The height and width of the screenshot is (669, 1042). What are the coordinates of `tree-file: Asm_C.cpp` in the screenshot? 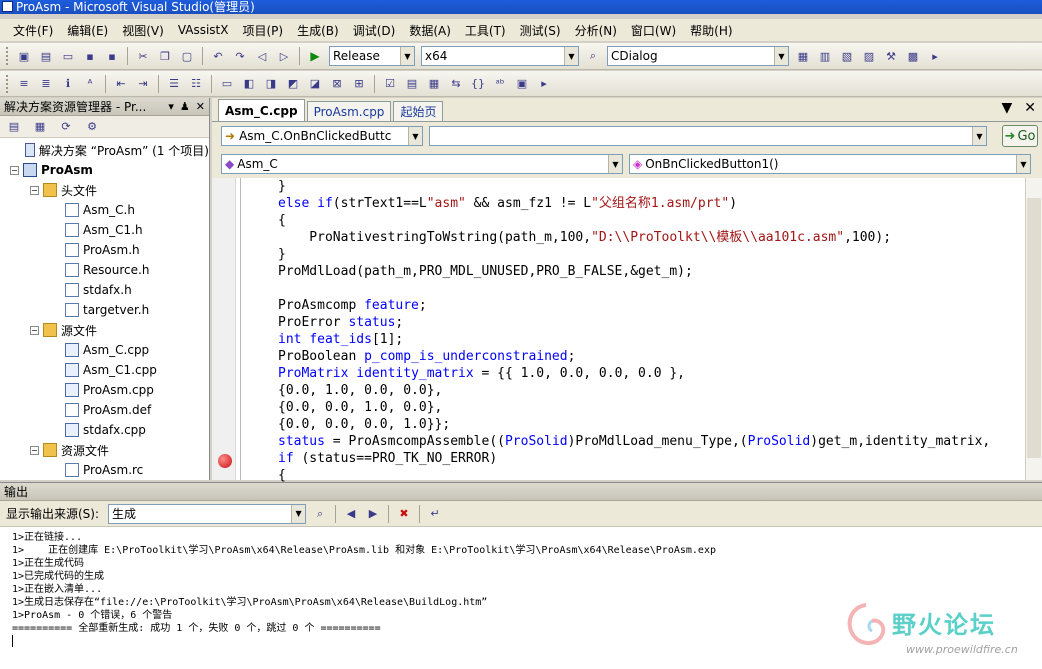 It's located at (104, 350).